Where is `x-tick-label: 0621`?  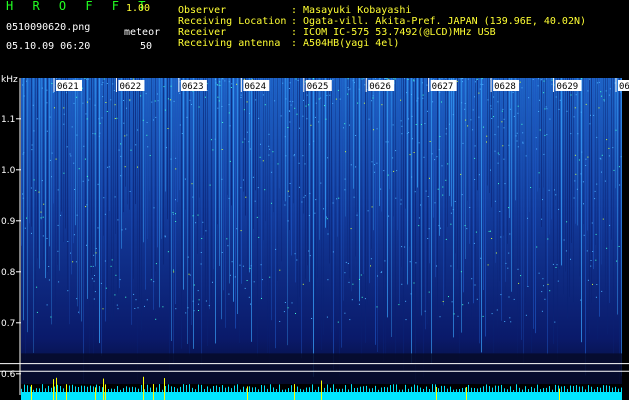 x-tick-label: 0621 is located at coordinates (68, 87).